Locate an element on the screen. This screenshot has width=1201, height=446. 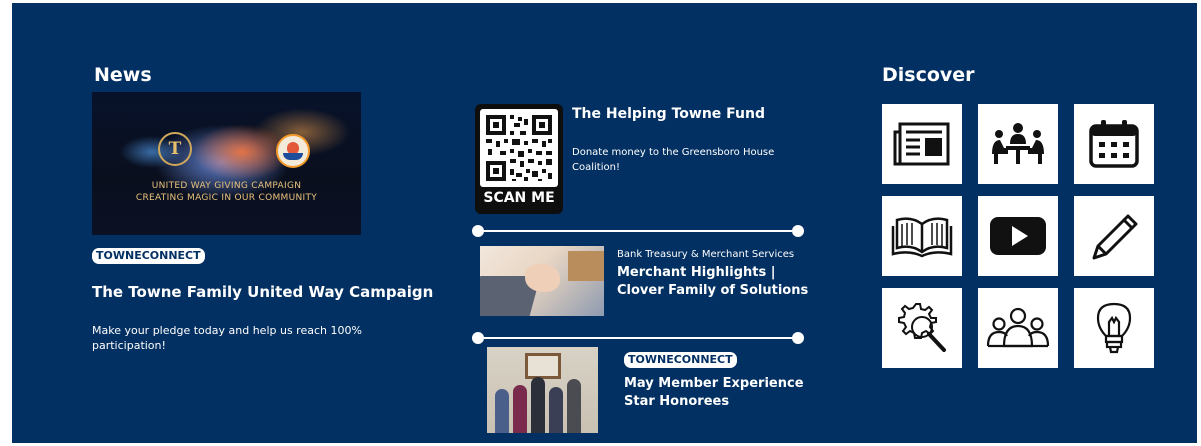
fund-body-line2: Coalition! is located at coordinates (596, 167).